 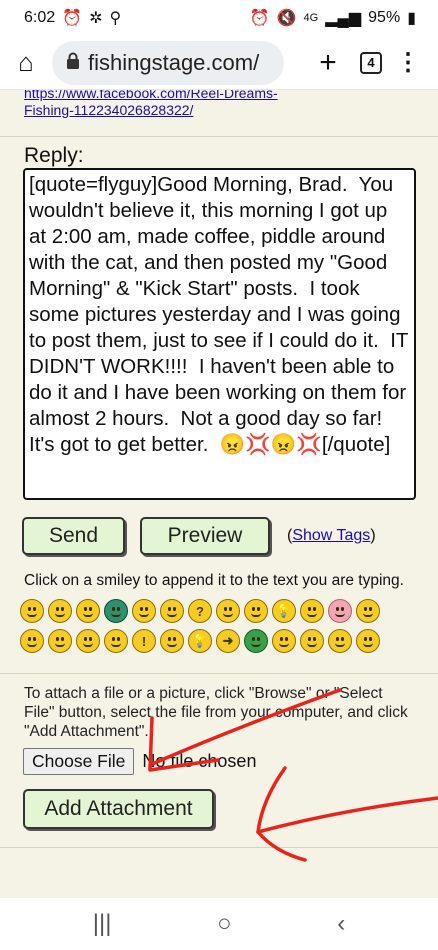 I want to click on new-tab-icon: +, so click(x=328, y=63).